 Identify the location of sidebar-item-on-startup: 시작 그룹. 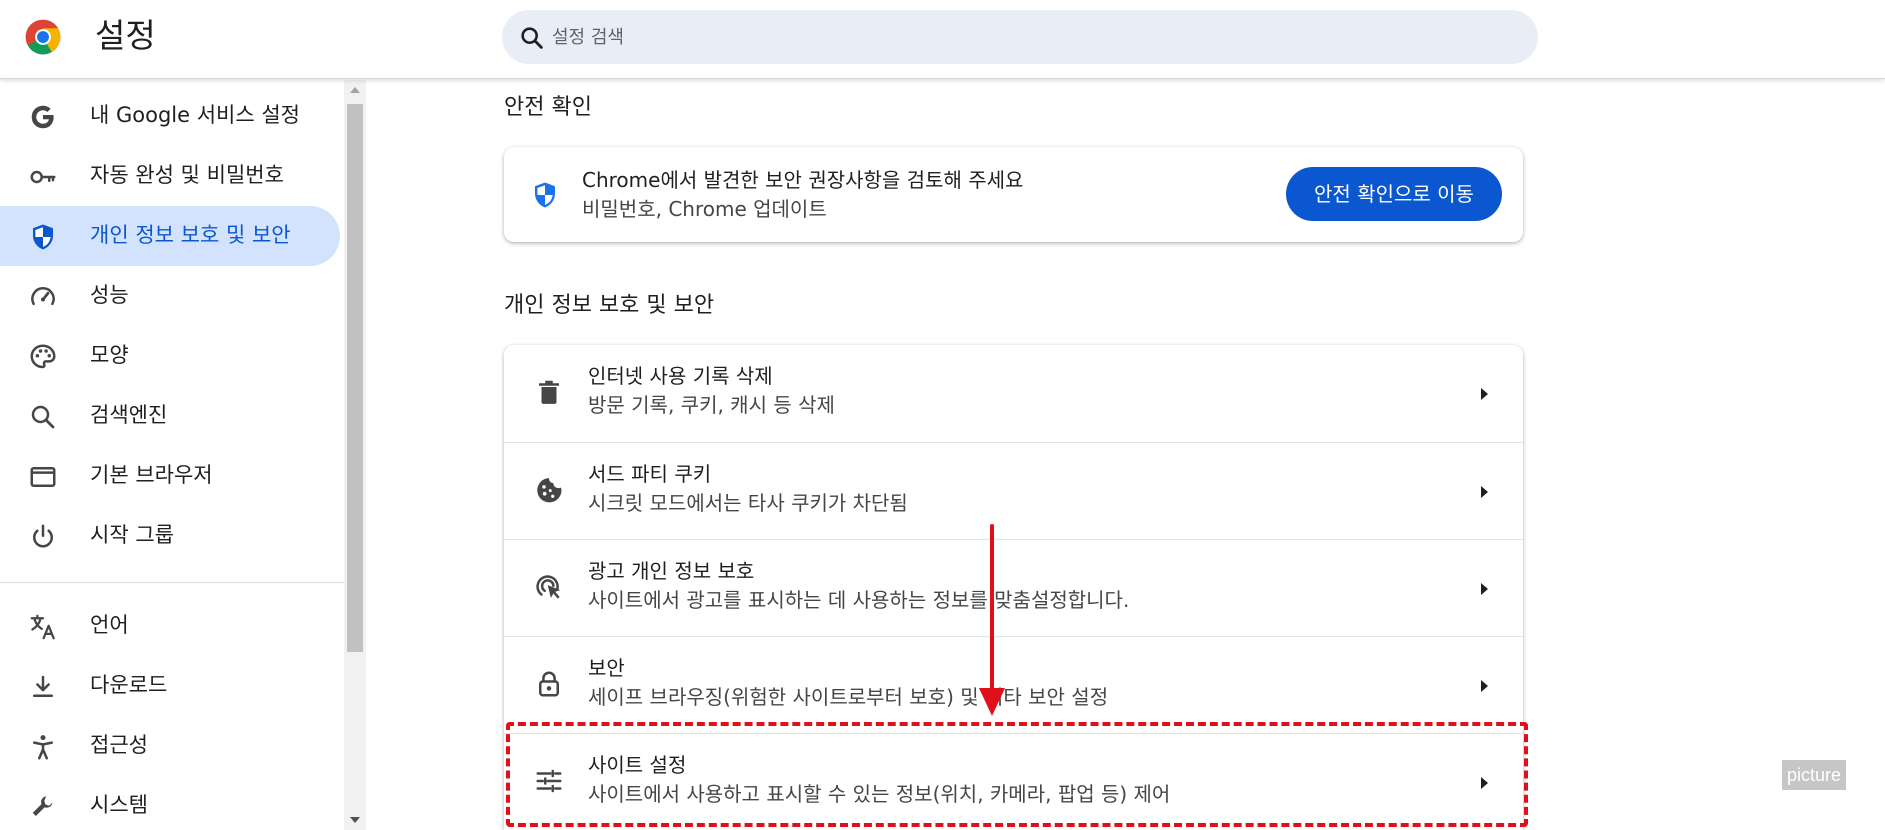
(170, 536).